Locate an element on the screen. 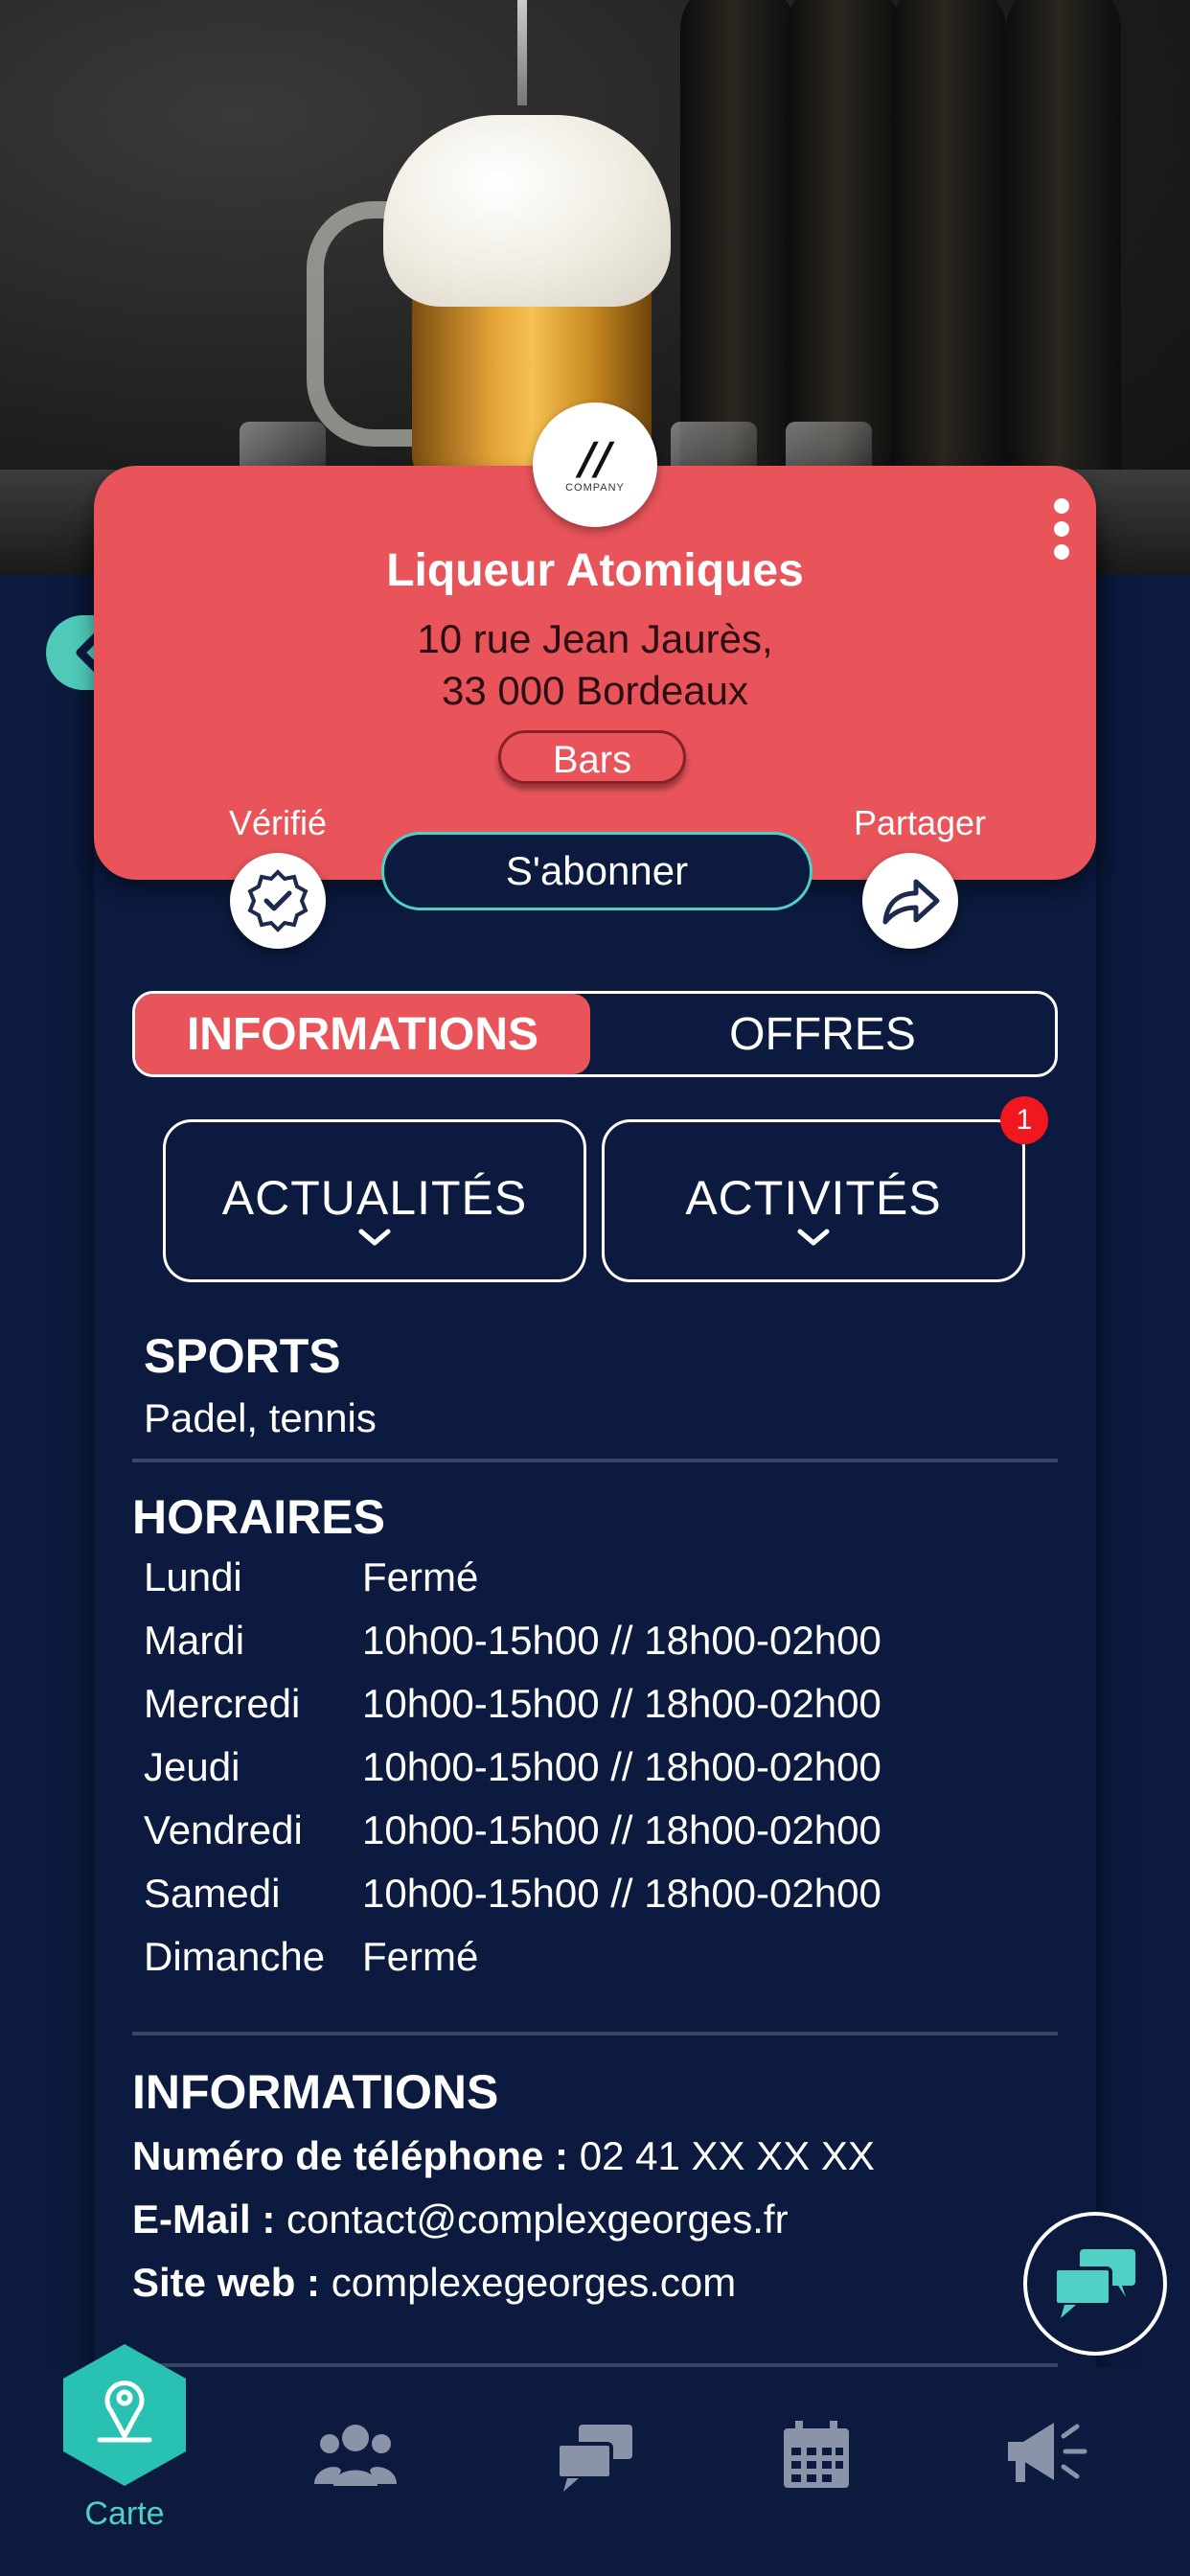 The height and width of the screenshot is (2576, 1190). day-label: Samedi is located at coordinates (213, 1893).